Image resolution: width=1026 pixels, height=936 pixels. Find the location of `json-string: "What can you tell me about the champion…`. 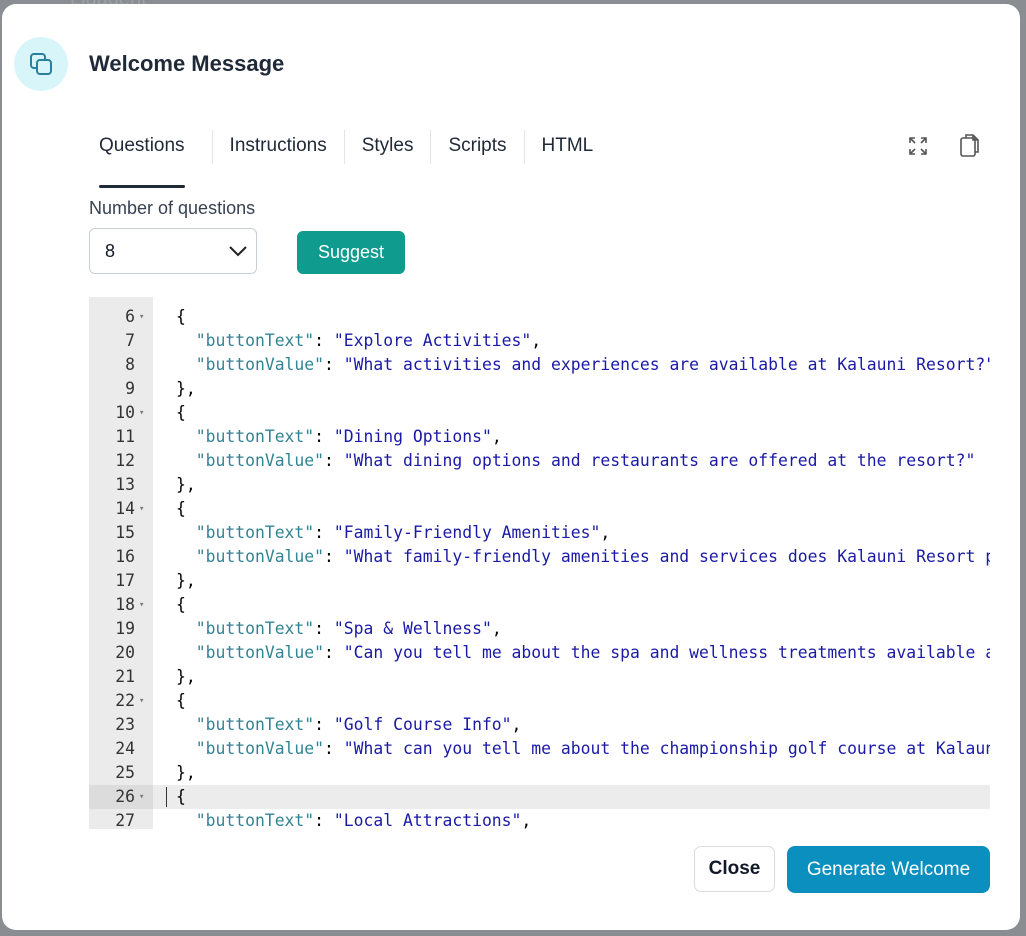

json-string: "What can you tell me about the champion… is located at coordinates (666, 748).